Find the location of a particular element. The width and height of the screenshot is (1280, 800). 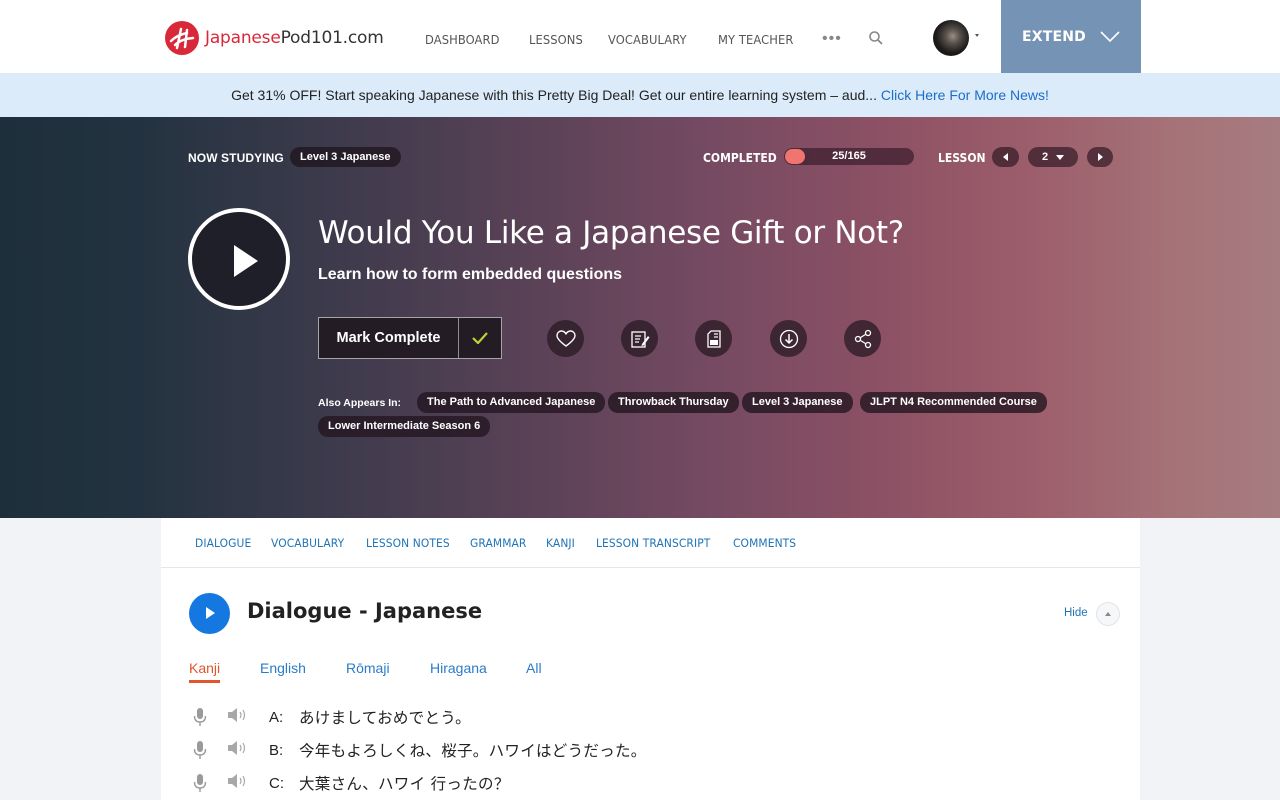

also-appears-tag: Level 3 Japanese is located at coordinates (797, 402).